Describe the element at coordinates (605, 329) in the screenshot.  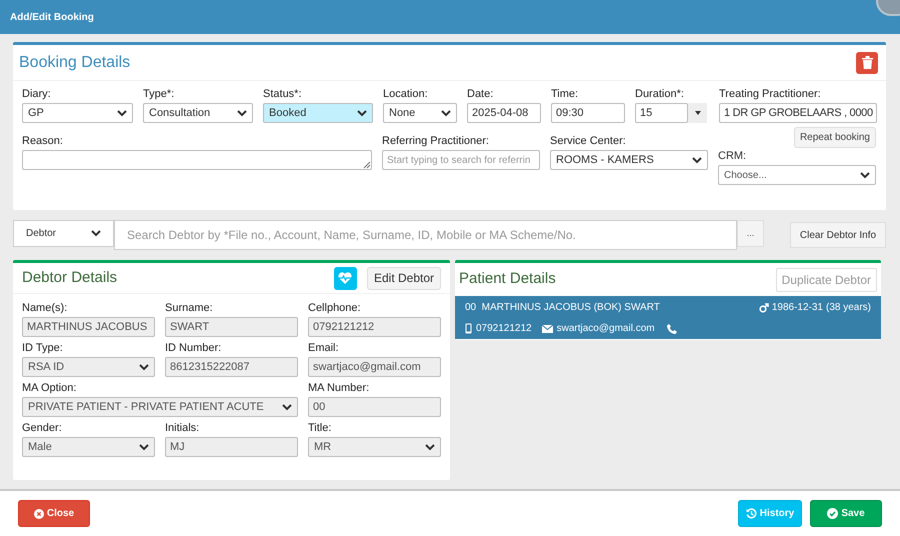
I see `patient-email: swartjaco@gmail.com` at that location.